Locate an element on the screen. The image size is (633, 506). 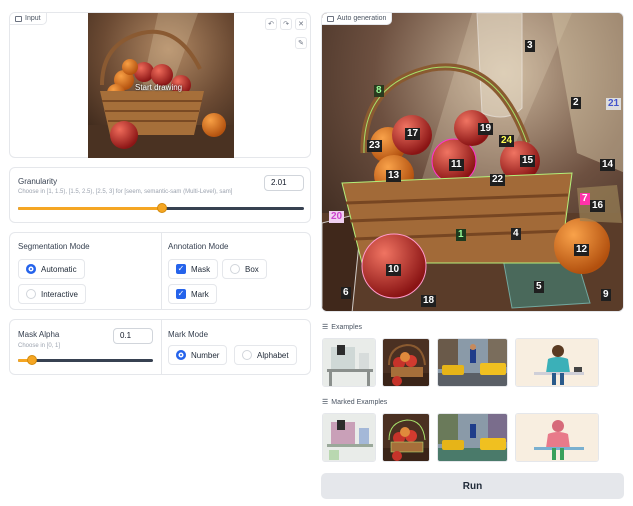
mark-label: 21 is located at coordinates (614, 104).